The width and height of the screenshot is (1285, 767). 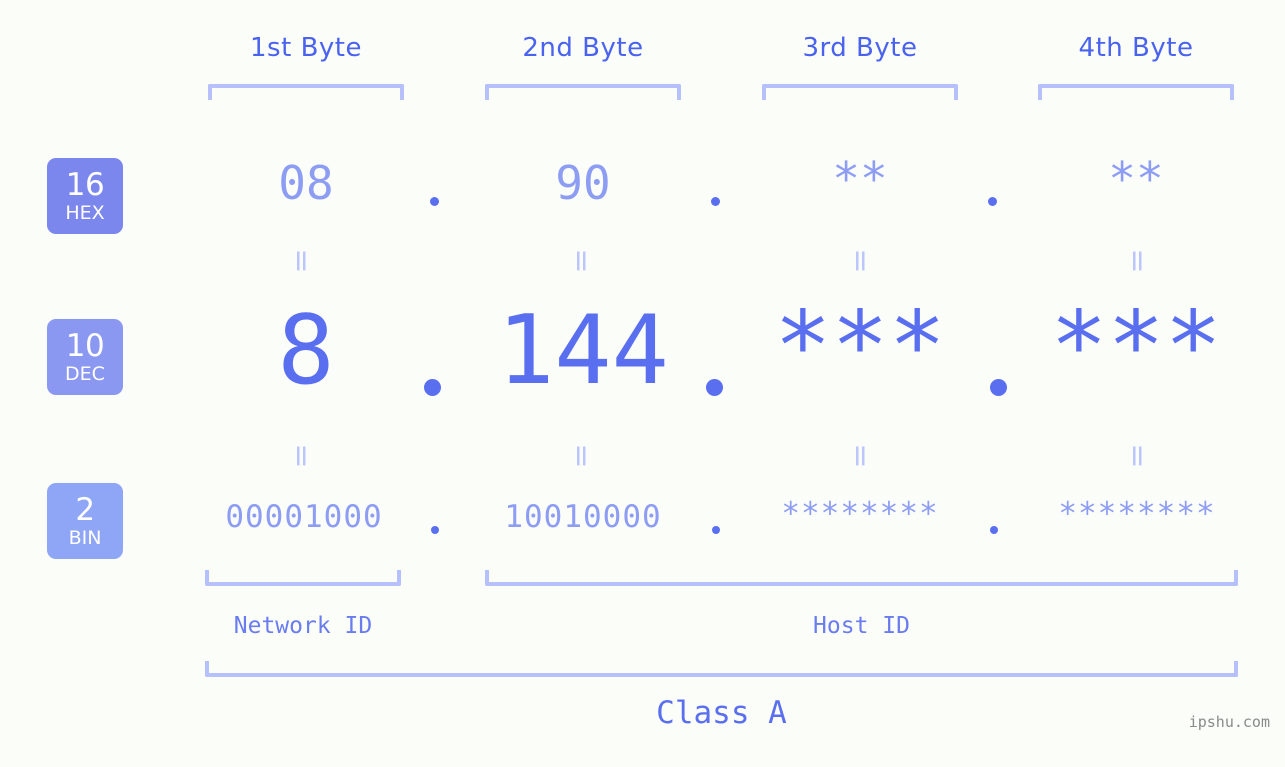 I want to click on equals-dec-bin-4: =, so click(x=1137, y=456).